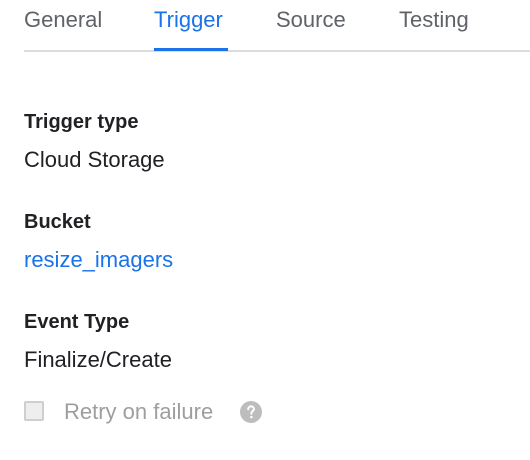  I want to click on tab-bar: General Trigger Source Testing, so click(277, 26).